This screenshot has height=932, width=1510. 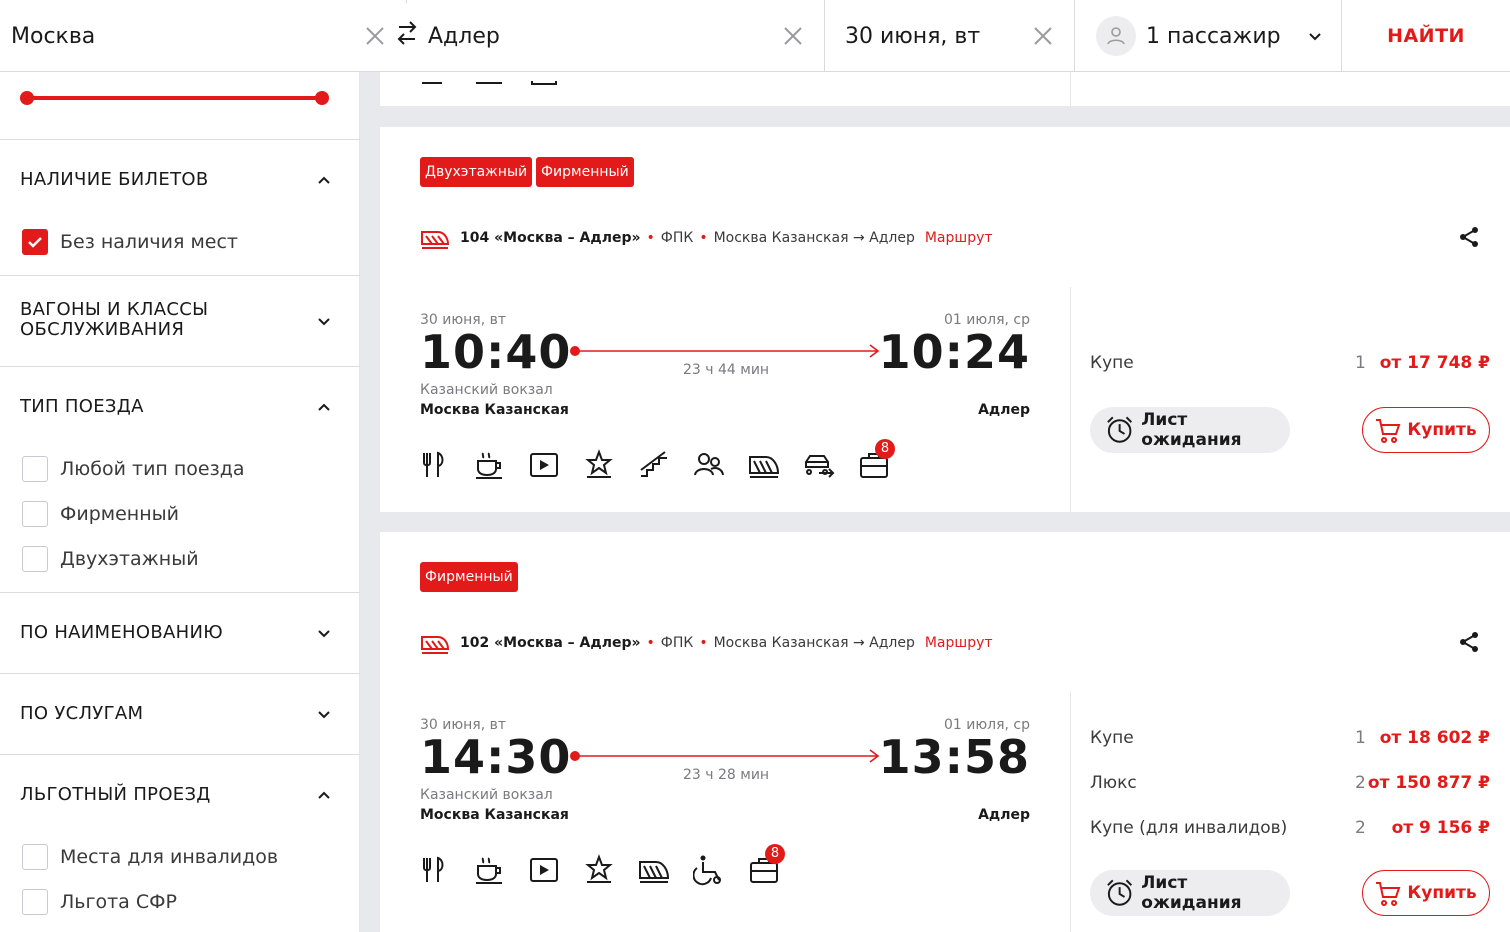 I want to click on filter-by-name-title: ПО НАИМЕНОВАНИЮ, so click(x=121, y=633).